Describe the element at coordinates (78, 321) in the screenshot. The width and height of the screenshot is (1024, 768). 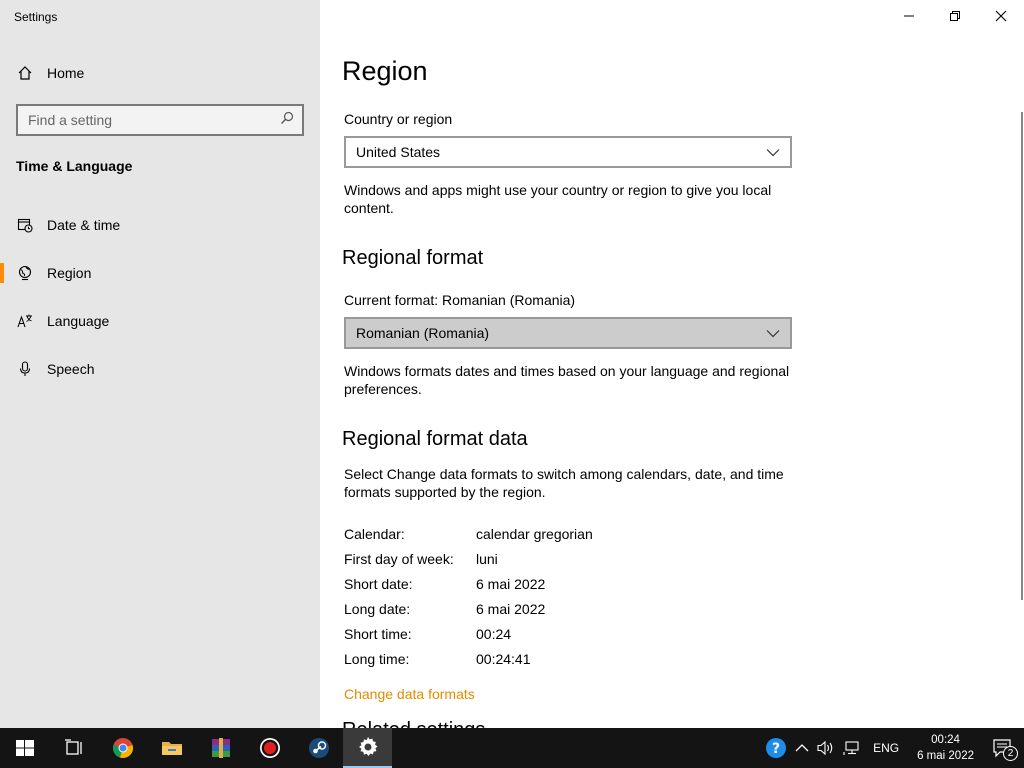
I see `sidebar-item-label: Language` at that location.